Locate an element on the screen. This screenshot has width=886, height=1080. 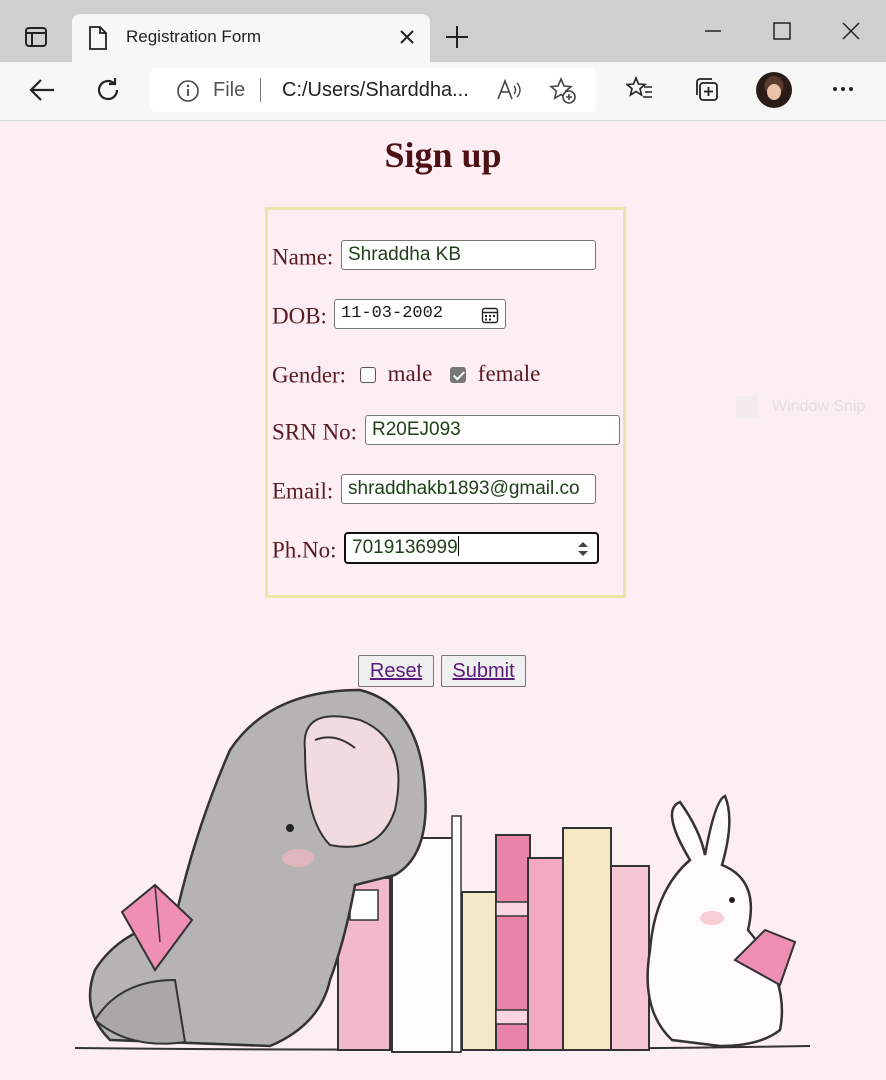
dob-row: DOB: is located at coordinates (299, 316).